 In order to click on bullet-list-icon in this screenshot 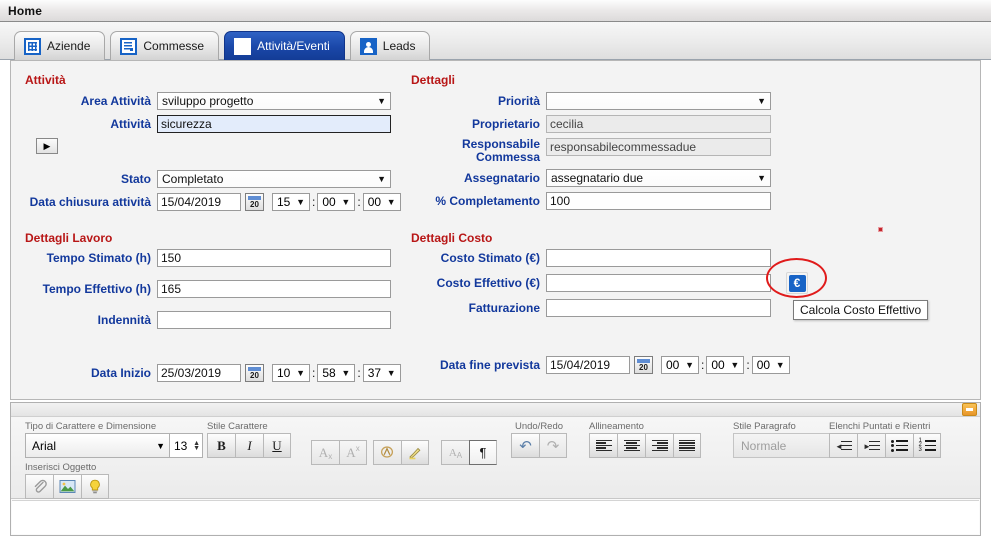, I will do `click(899, 445)`.